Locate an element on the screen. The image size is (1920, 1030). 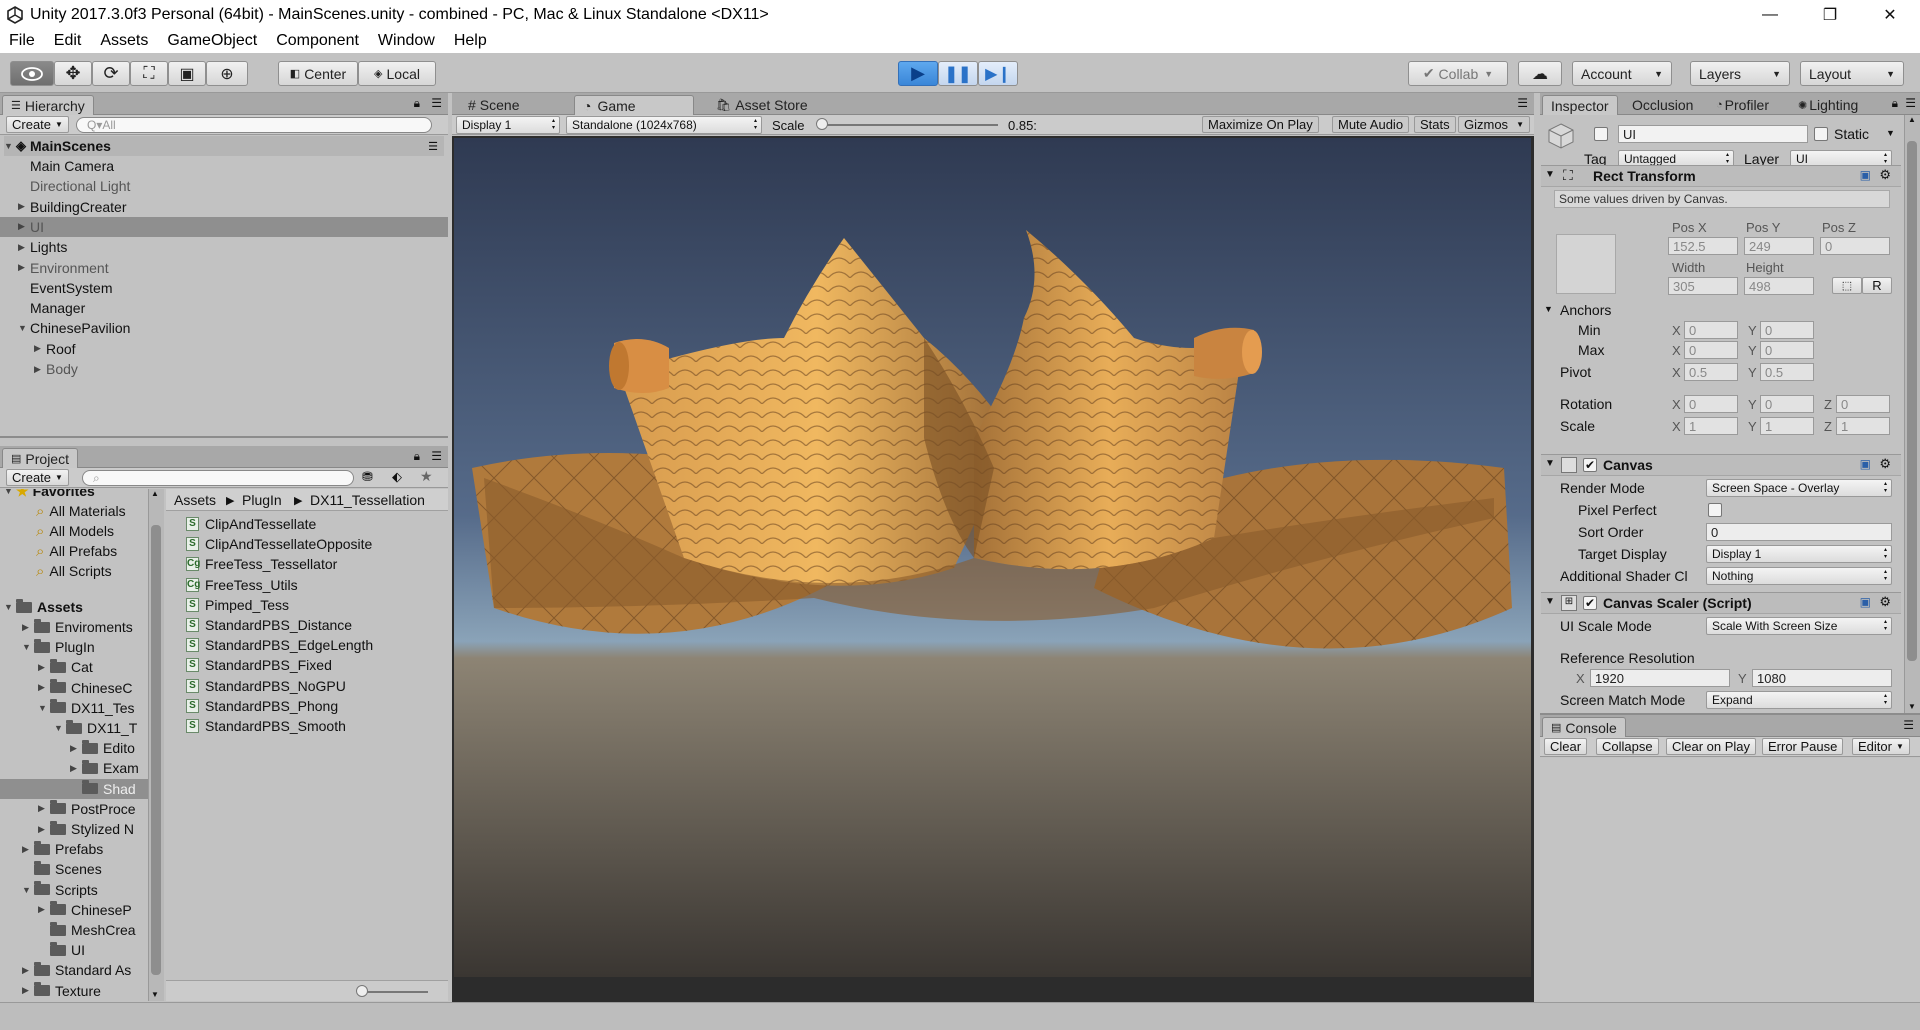
canvas-header: ▼ ✔ Canvas ▣ ⚙ is located at coordinates (1721, 465).